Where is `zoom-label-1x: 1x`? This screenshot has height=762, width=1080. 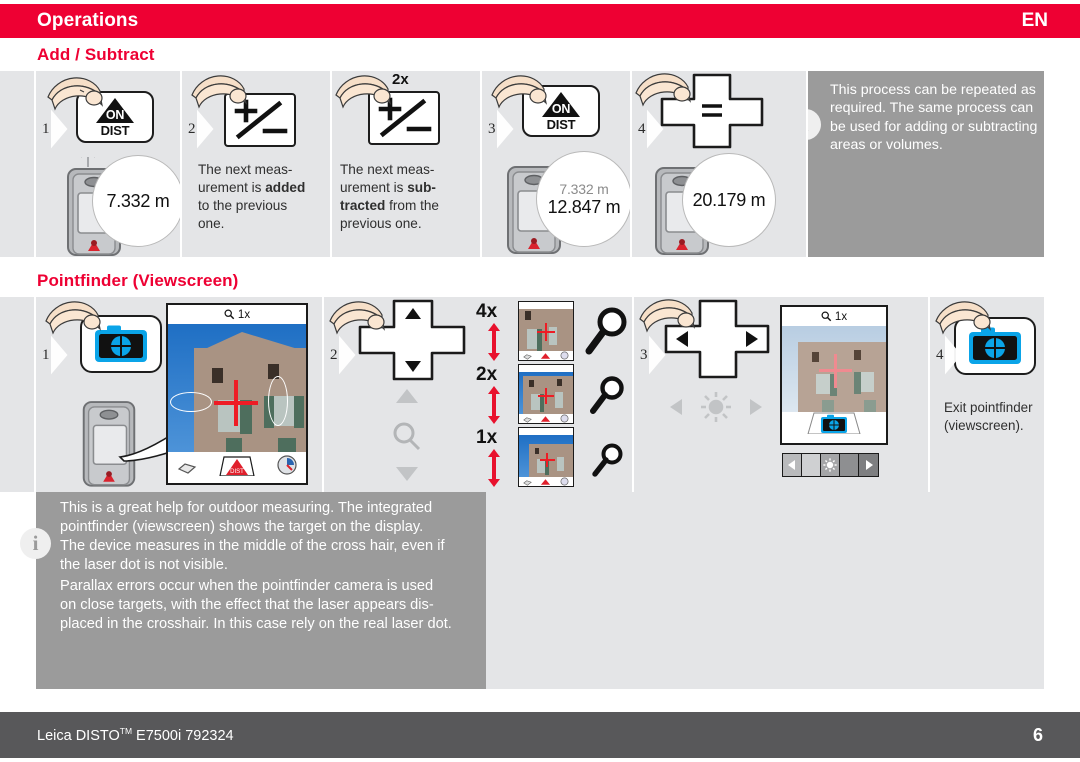
zoom-label-1x: 1x is located at coordinates (487, 437).